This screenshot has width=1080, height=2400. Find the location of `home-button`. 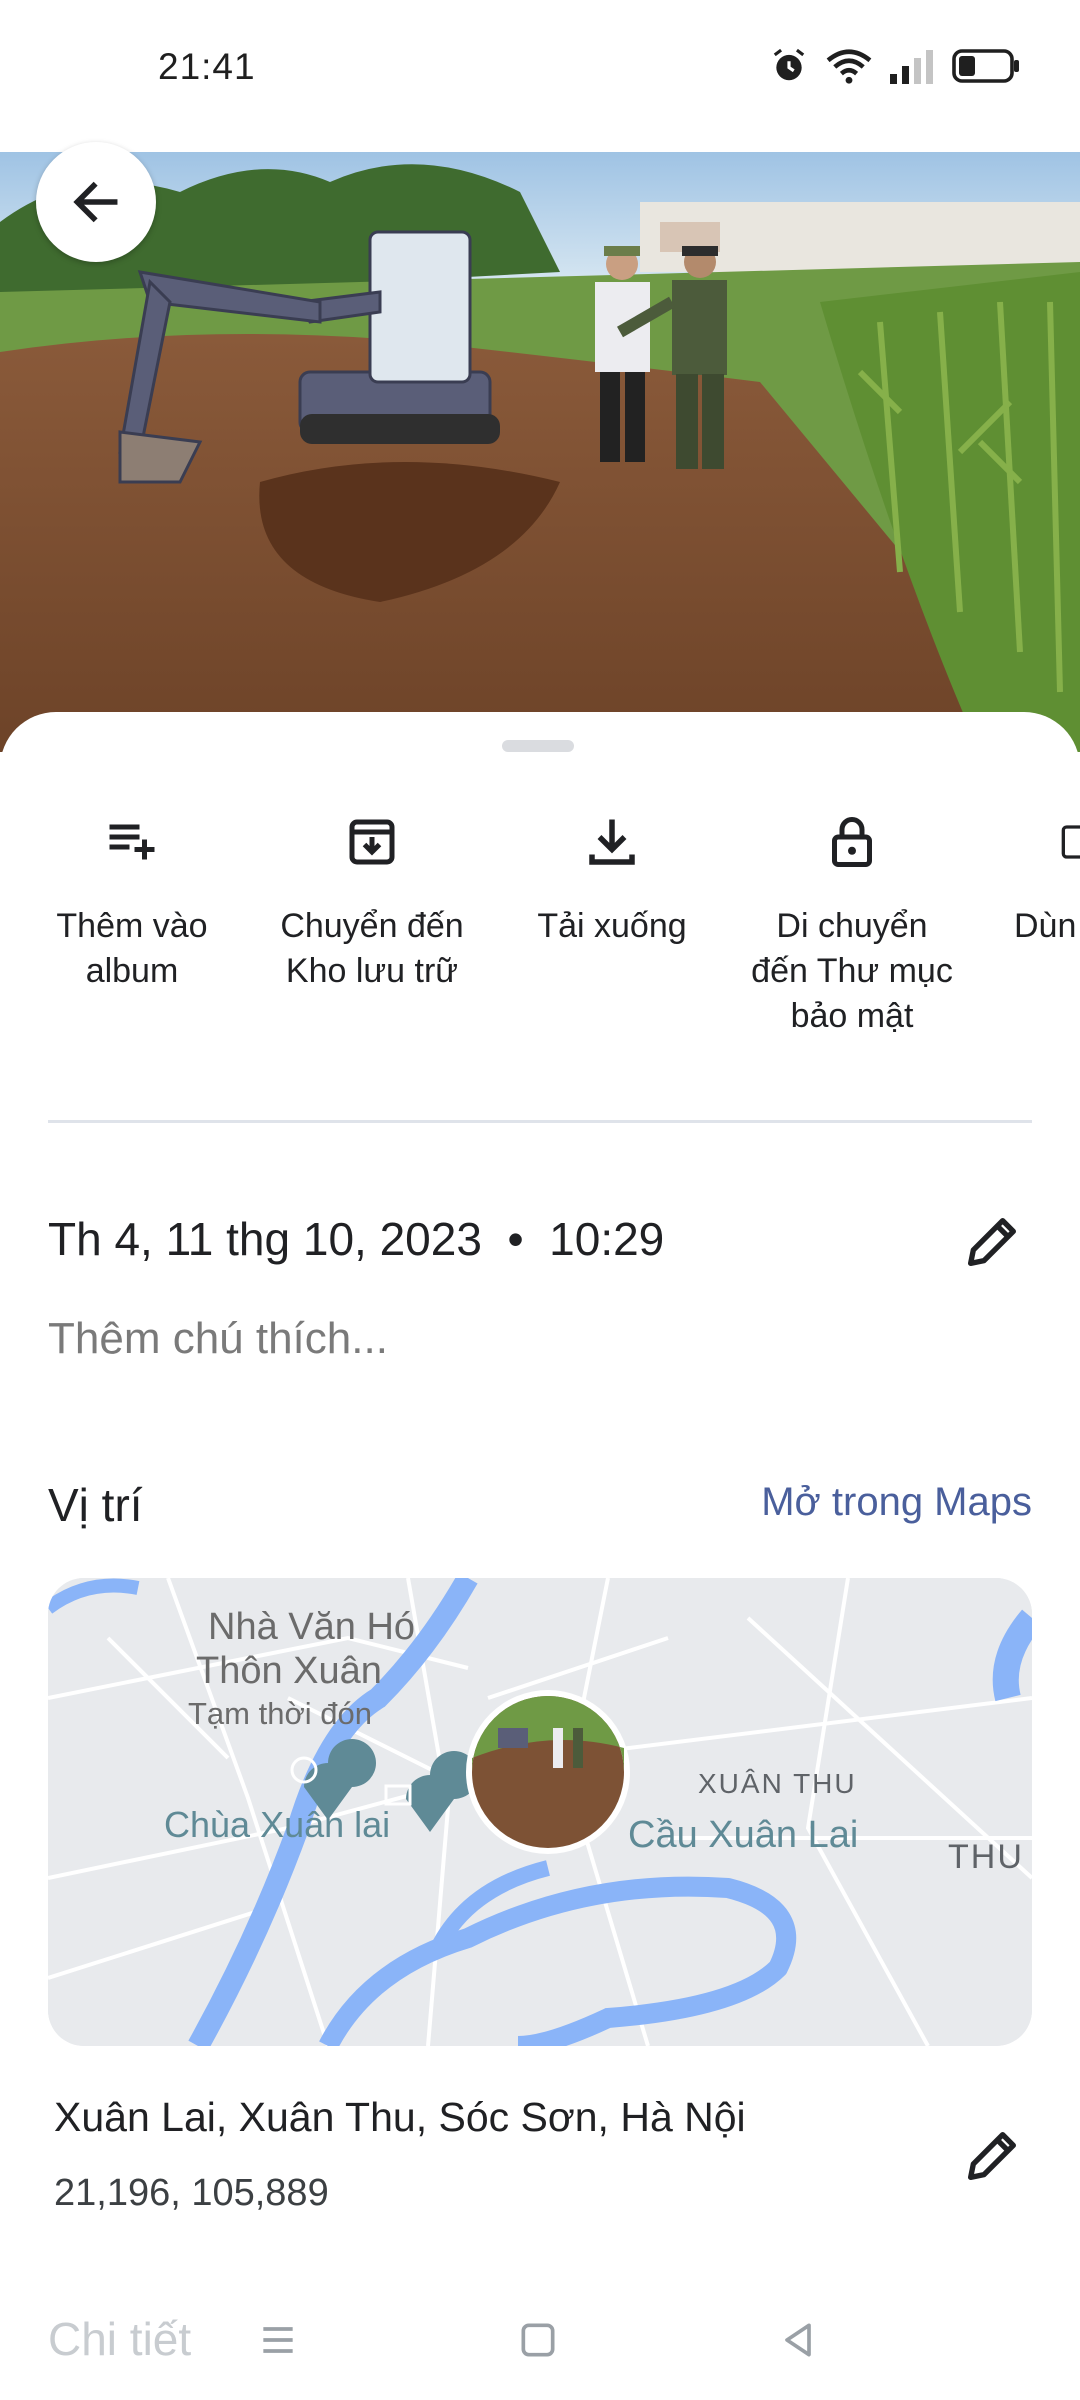

home-button is located at coordinates (538, 2340).